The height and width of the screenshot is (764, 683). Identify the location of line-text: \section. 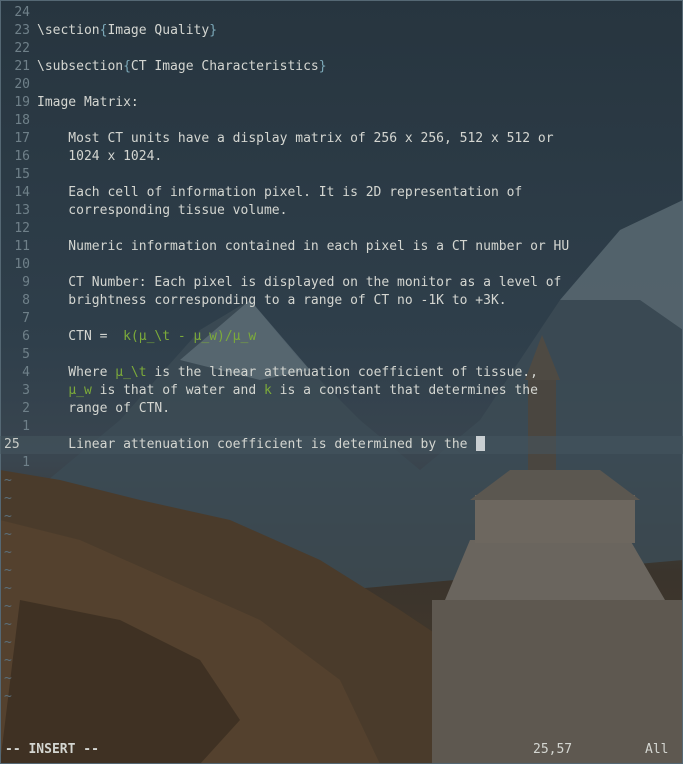
(68, 30).